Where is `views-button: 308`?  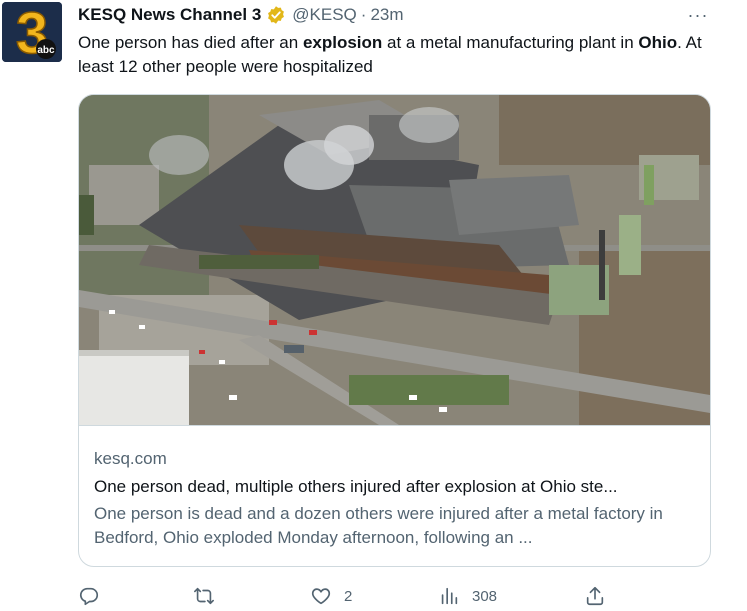
views-button: 308 is located at coordinates (467, 596).